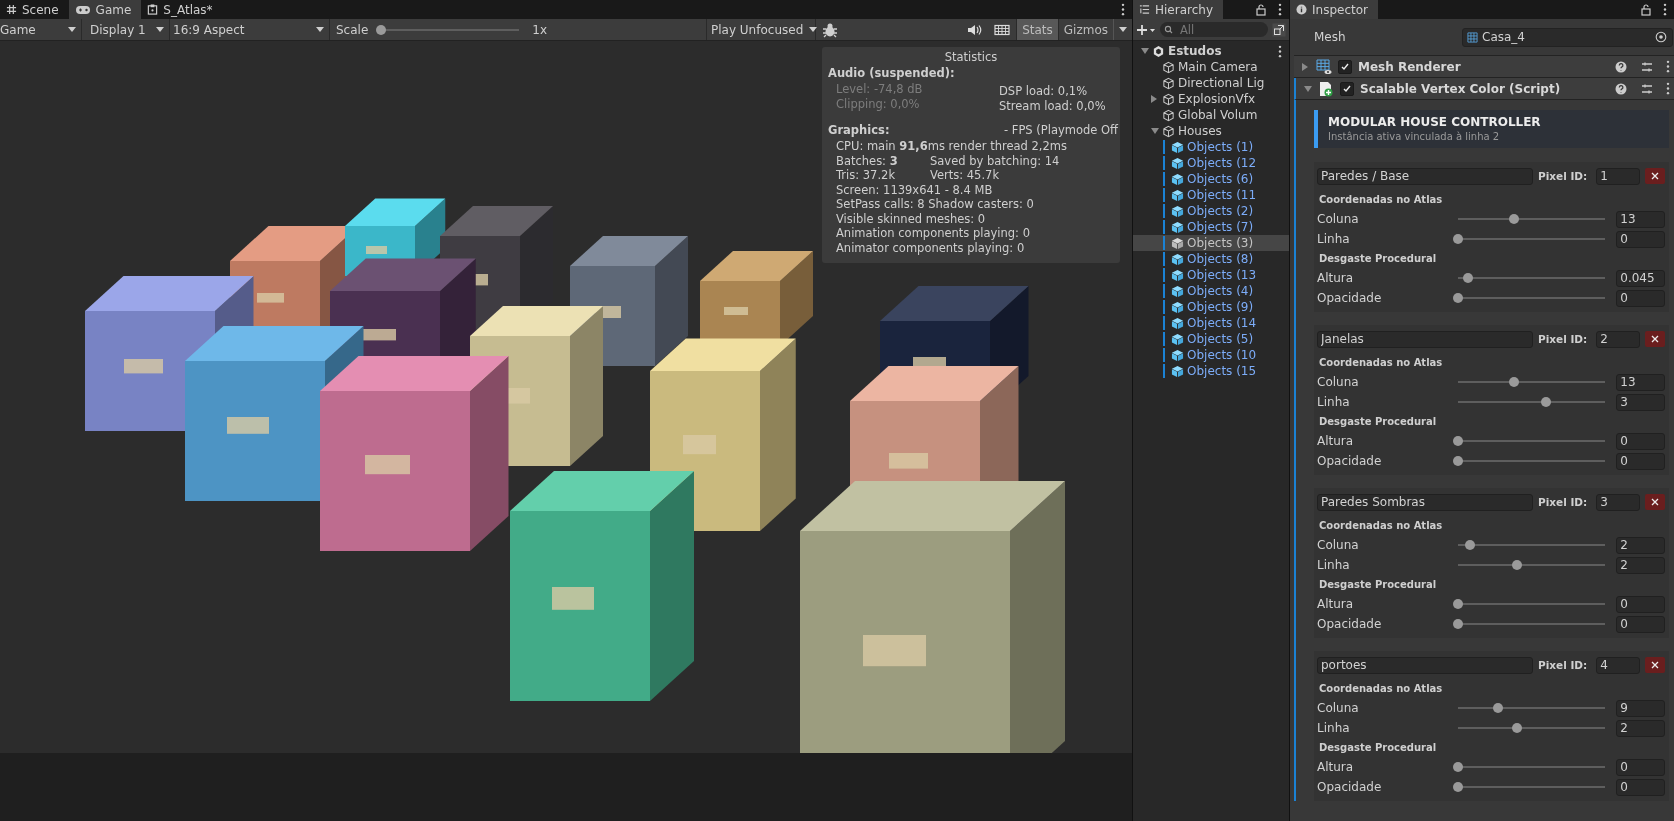 Image resolution: width=1674 pixels, height=821 pixels. Describe the element at coordinates (1211, 291) in the screenshot. I see `hierarchy-item: Objects (4)` at that location.